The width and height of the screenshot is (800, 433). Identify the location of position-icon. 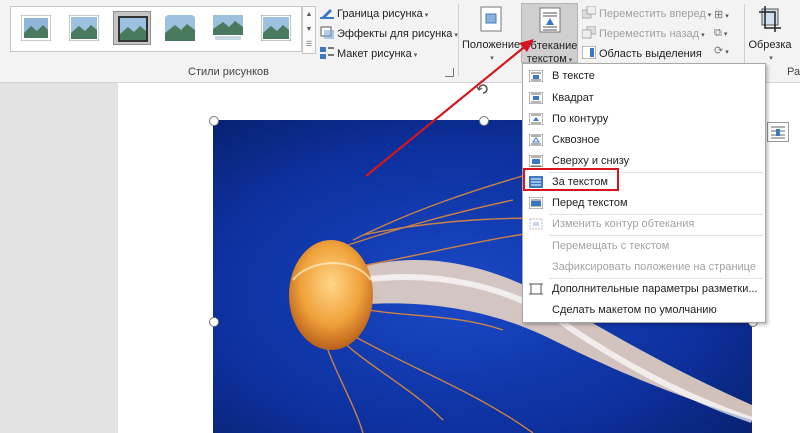
(491, 19).